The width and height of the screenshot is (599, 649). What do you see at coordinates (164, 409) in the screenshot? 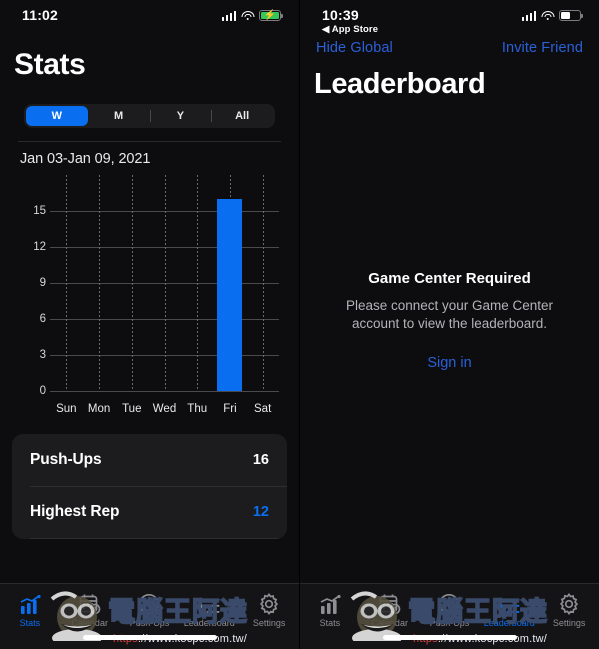
I see `chart-xtick-label: Wed` at bounding box center [164, 409].